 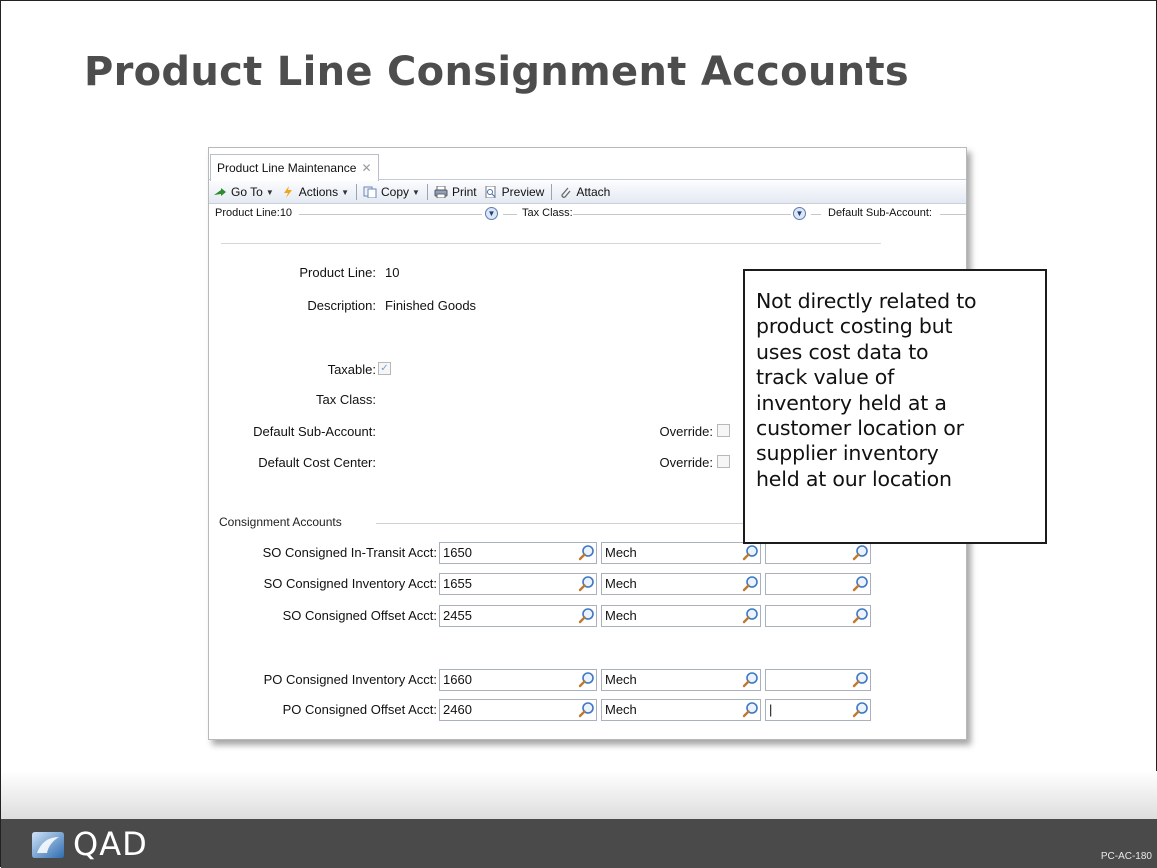 I want to click on slide-code: PC-AC-180, so click(x=1126, y=856).